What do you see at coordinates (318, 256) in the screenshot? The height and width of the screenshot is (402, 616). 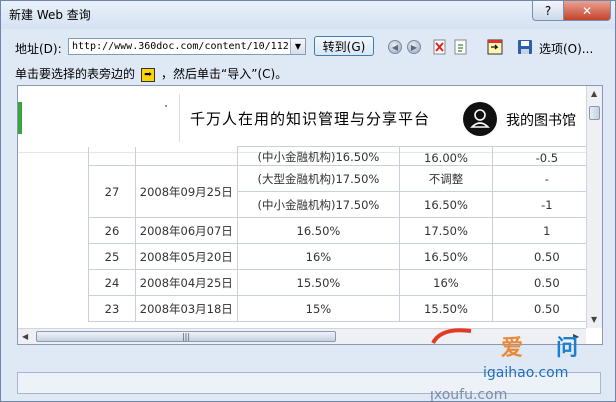 I see `rate-cell: 16%` at bounding box center [318, 256].